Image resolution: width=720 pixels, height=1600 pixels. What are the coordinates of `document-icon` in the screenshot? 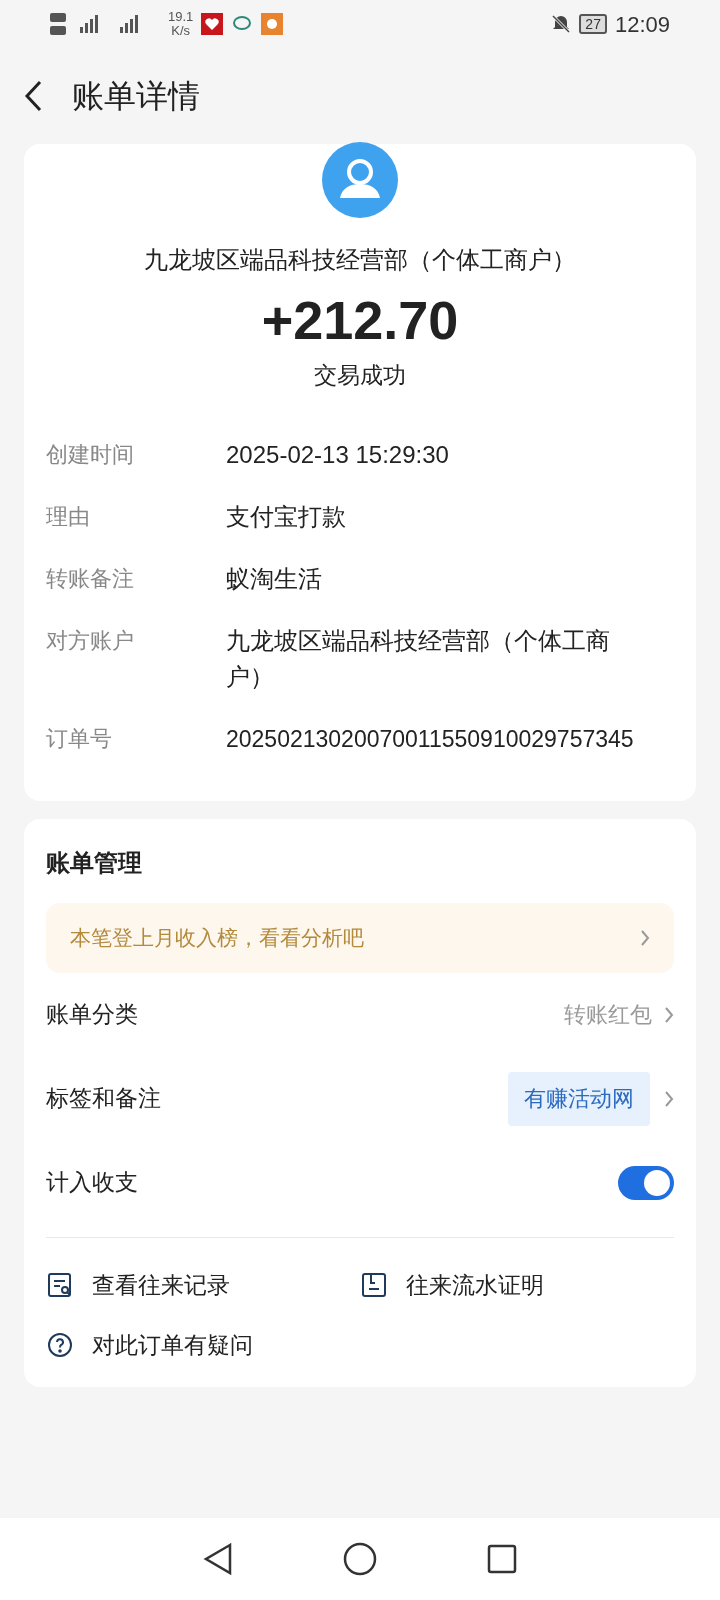 It's located at (374, 1284).